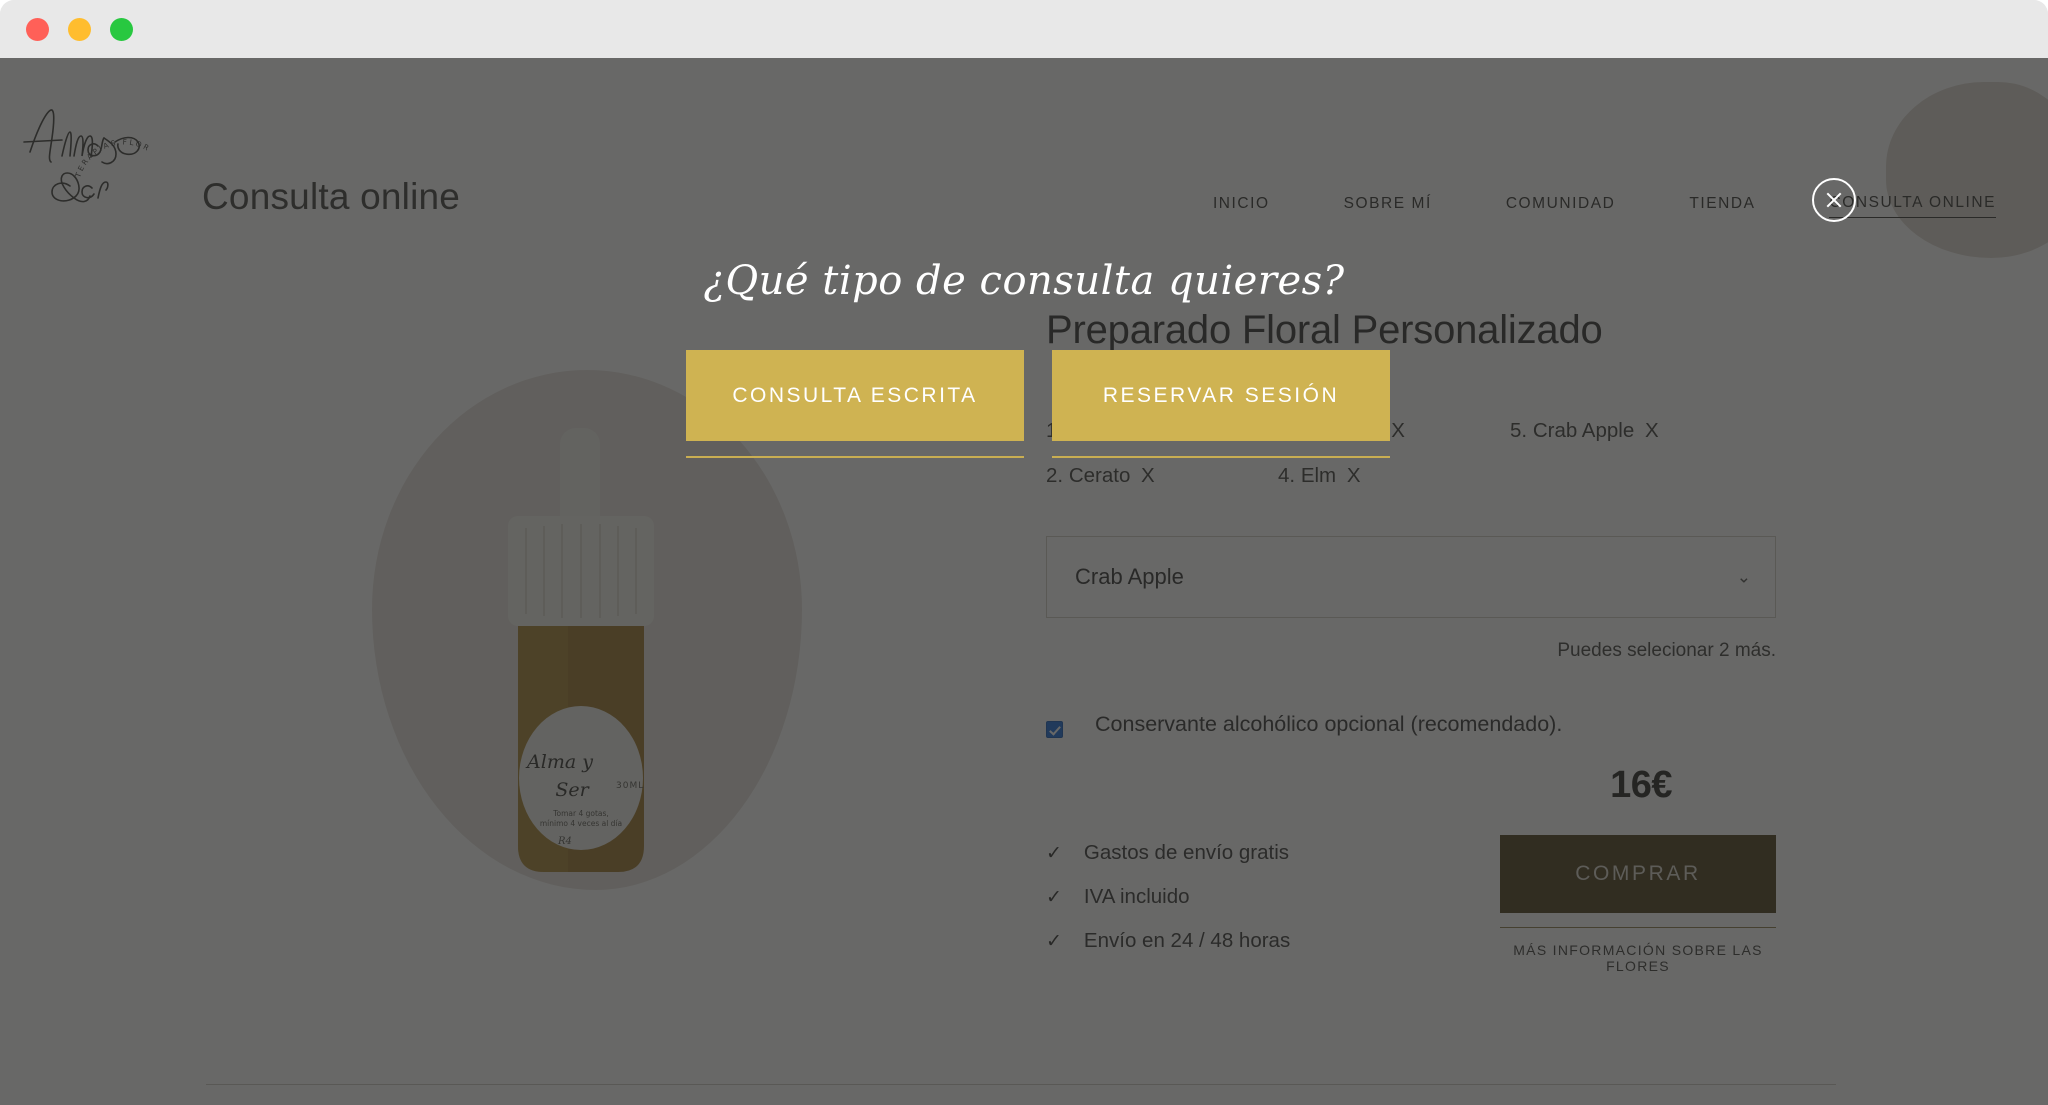  I want to click on modal-option-buttons: CONSULTA ESCRITA RESERVAR SESIÓN, so click(1038, 404).